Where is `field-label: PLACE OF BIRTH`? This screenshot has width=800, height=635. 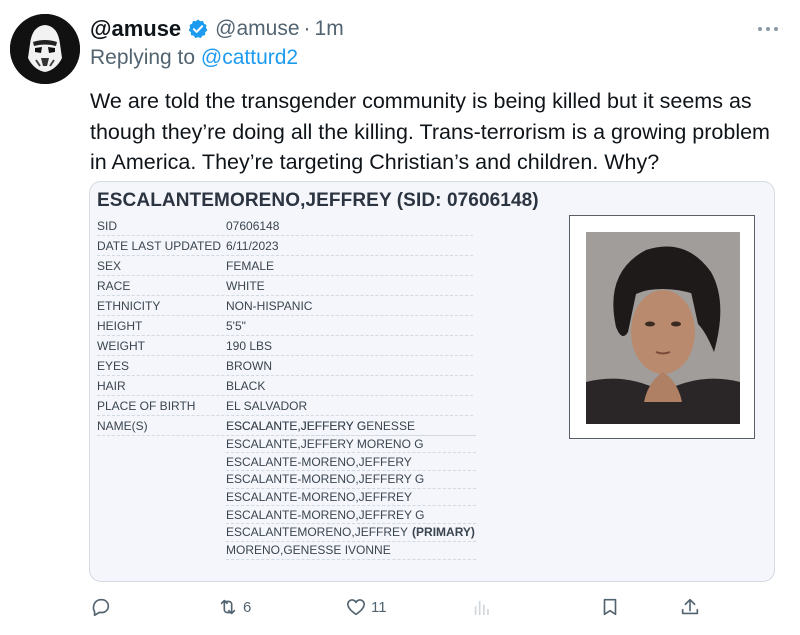
field-label: PLACE OF BIRTH is located at coordinates (146, 405).